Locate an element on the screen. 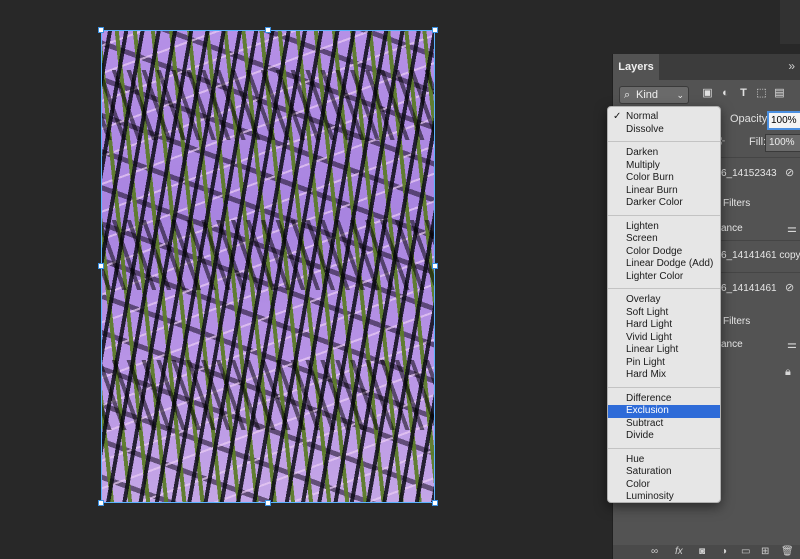 This screenshot has width=800, height=559. new-group-icon: ▭ is located at coordinates (745, 552).